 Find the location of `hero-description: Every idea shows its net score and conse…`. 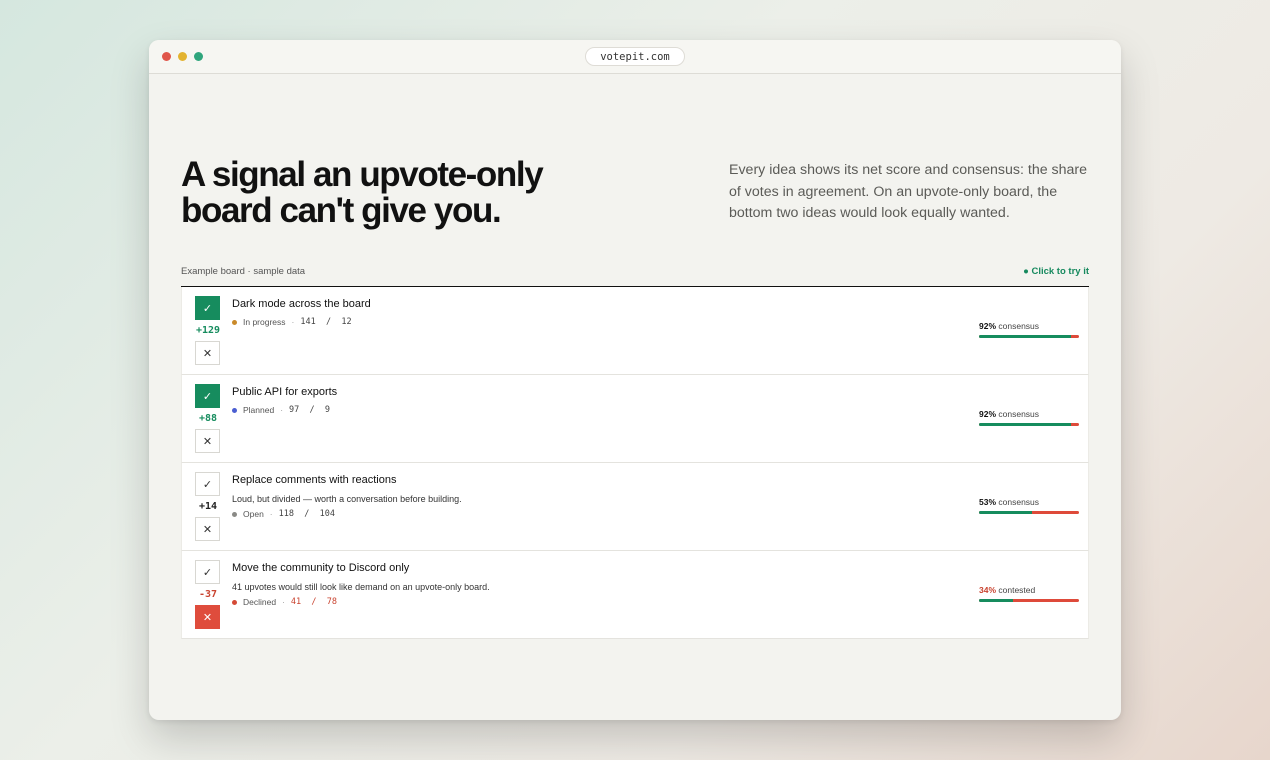

hero-description: Every idea shows its net score and conse… is located at coordinates (908, 191).